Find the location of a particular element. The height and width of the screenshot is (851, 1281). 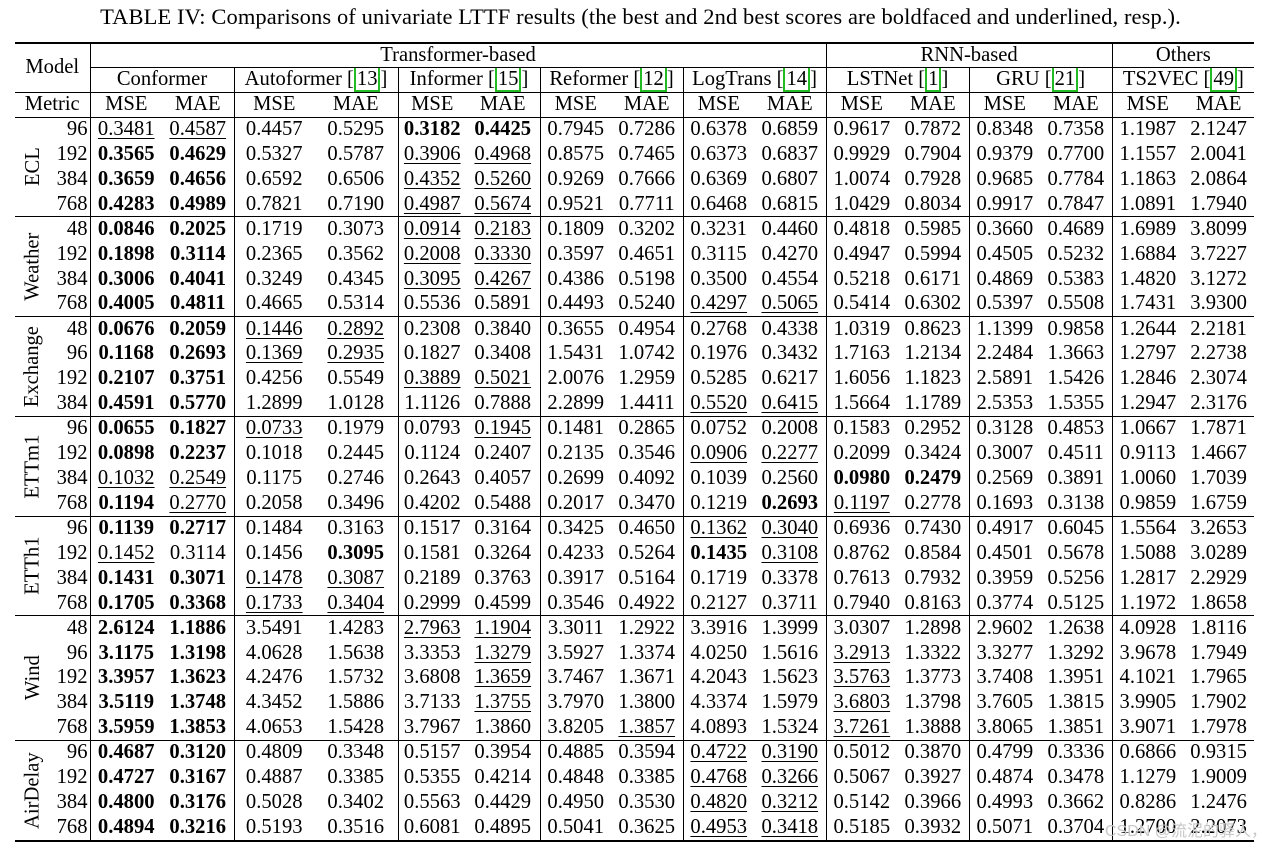

mse-value: 0.3128 is located at coordinates (1004, 428).